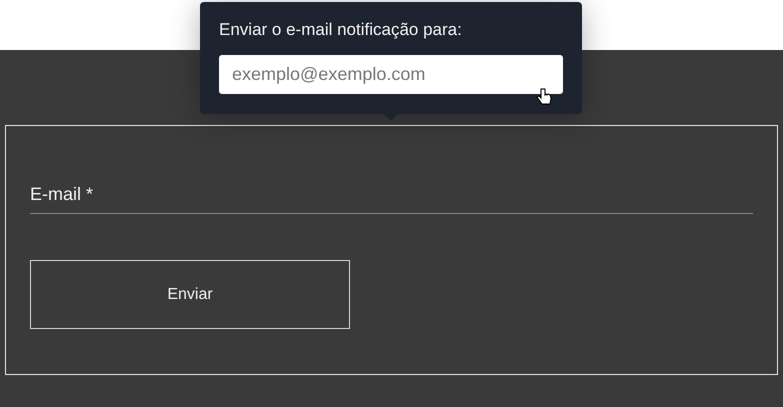  What do you see at coordinates (391, 74) in the screenshot?
I see `email-field: exemplo@exemplo.com` at bounding box center [391, 74].